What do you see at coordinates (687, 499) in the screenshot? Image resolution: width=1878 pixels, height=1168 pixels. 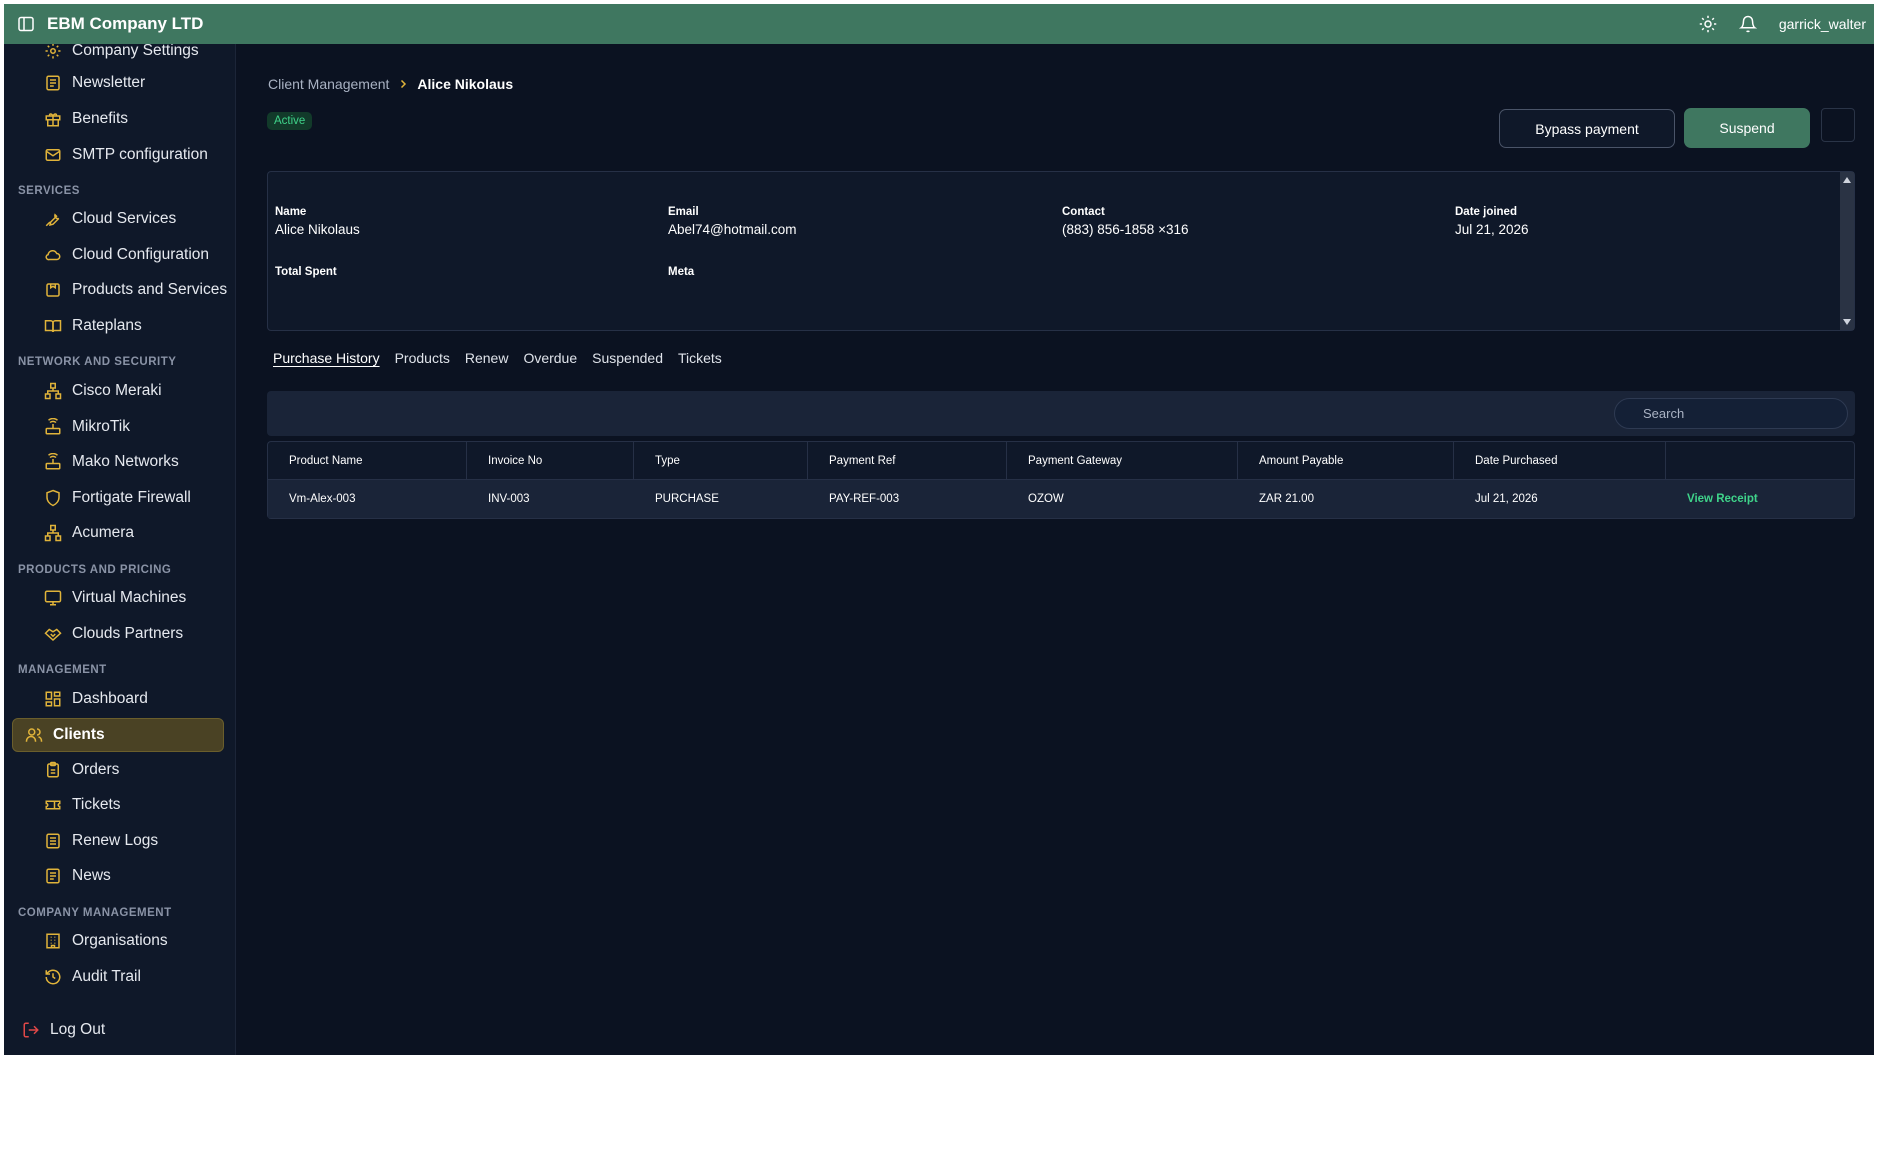 I see `cell-type: PURCHASE` at bounding box center [687, 499].